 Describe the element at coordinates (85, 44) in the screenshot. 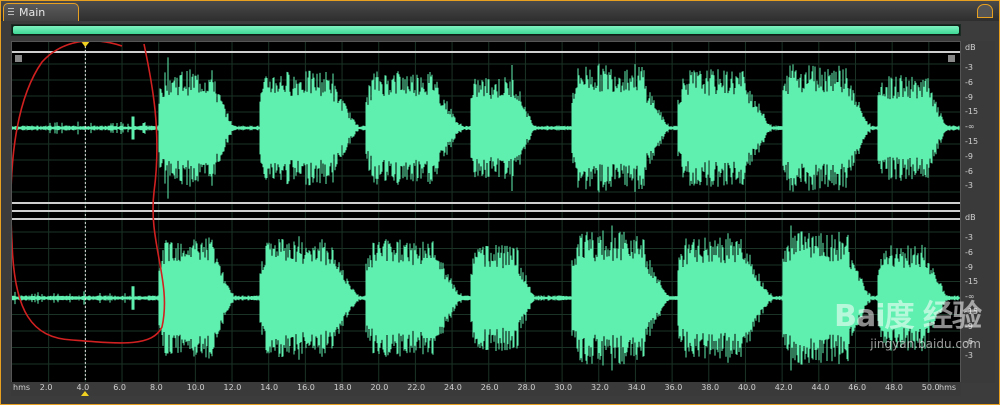

I see `playhead-marker-top` at that location.